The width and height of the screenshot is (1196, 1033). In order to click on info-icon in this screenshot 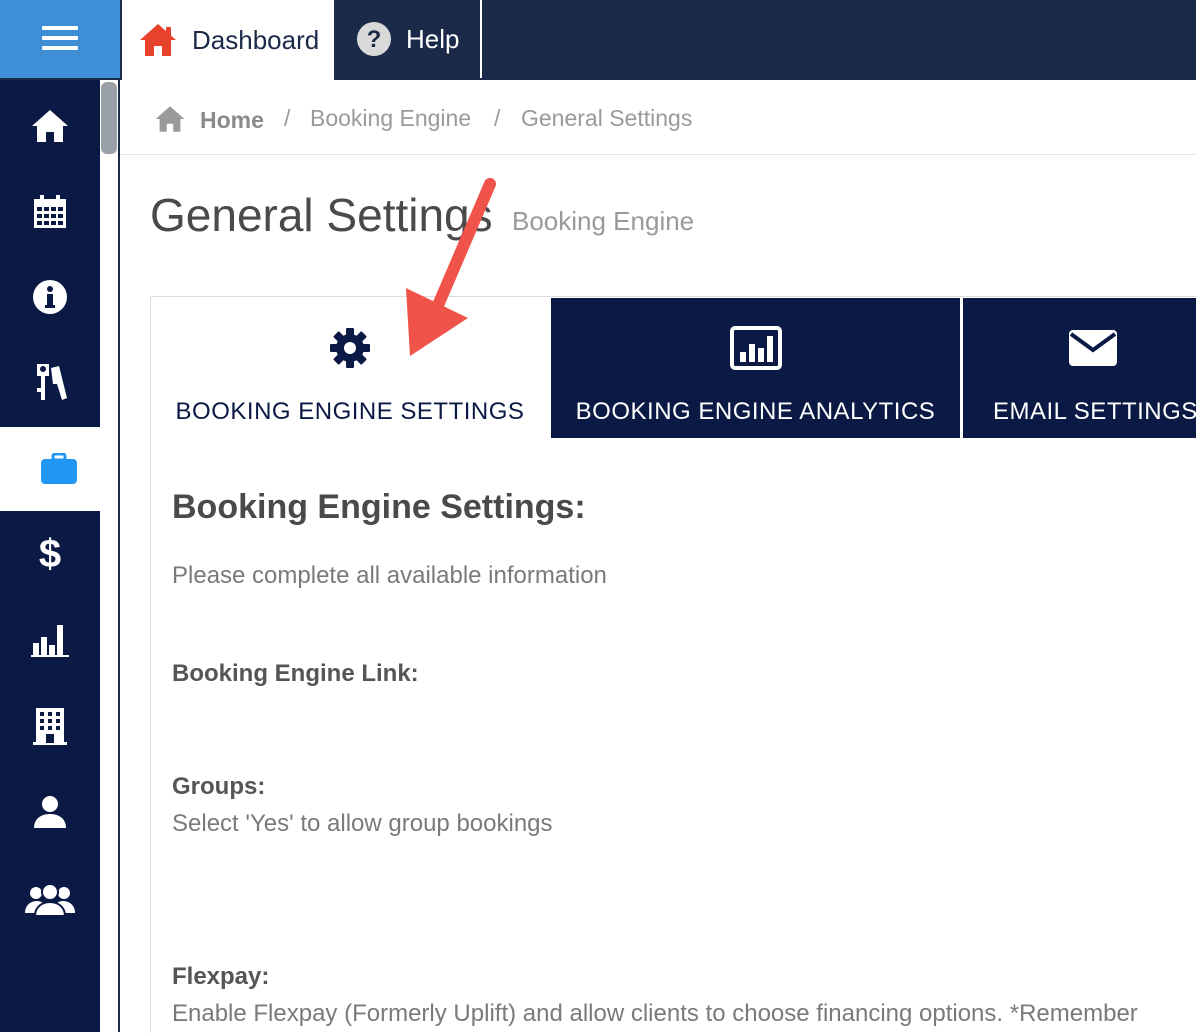, I will do `click(50, 297)`.